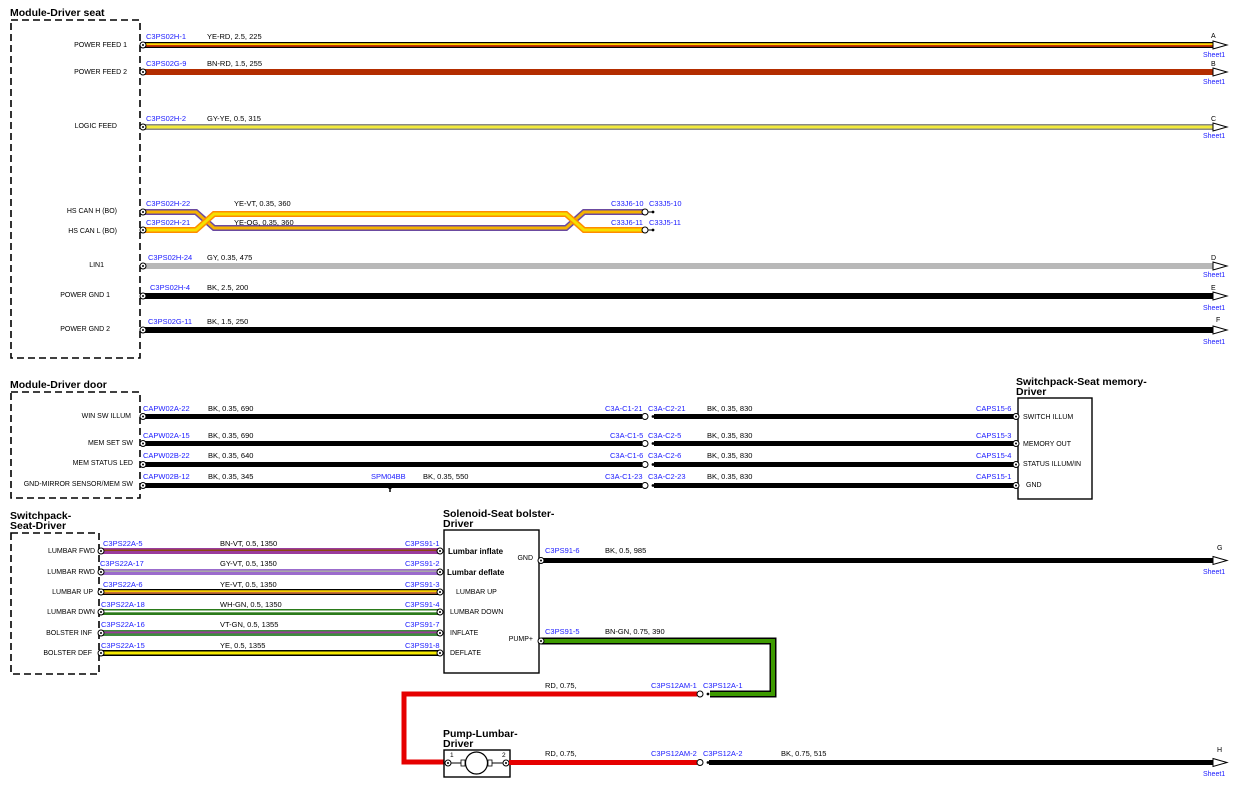 This screenshot has height=787, width=1237. What do you see at coordinates (993, 476) in the screenshot?
I see `connector-label: CAPS15-1` at bounding box center [993, 476].